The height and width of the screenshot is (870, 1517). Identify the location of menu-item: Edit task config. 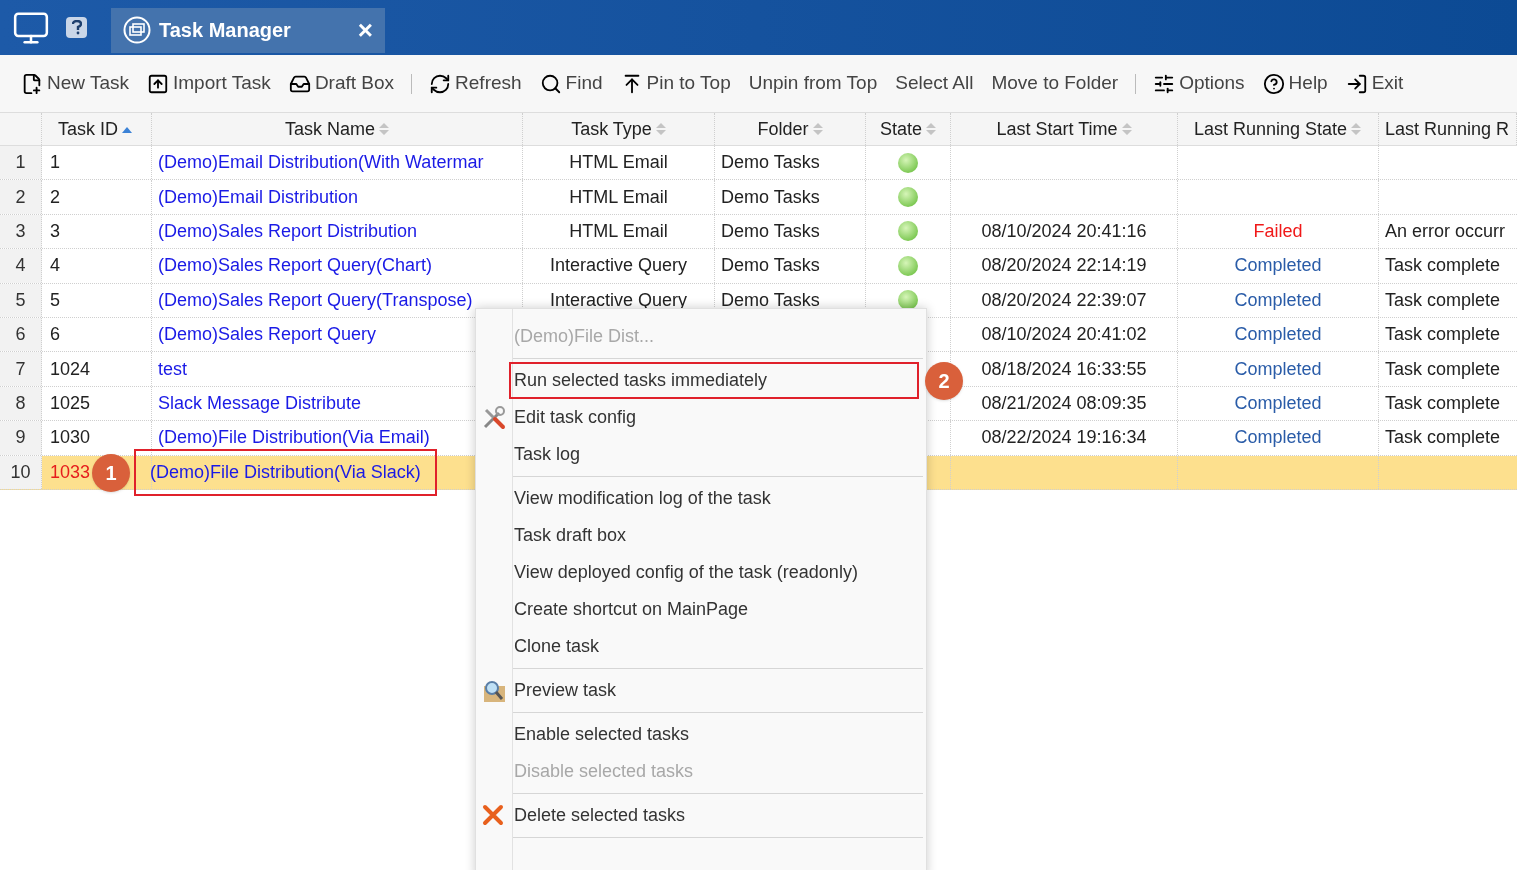
(714, 417).